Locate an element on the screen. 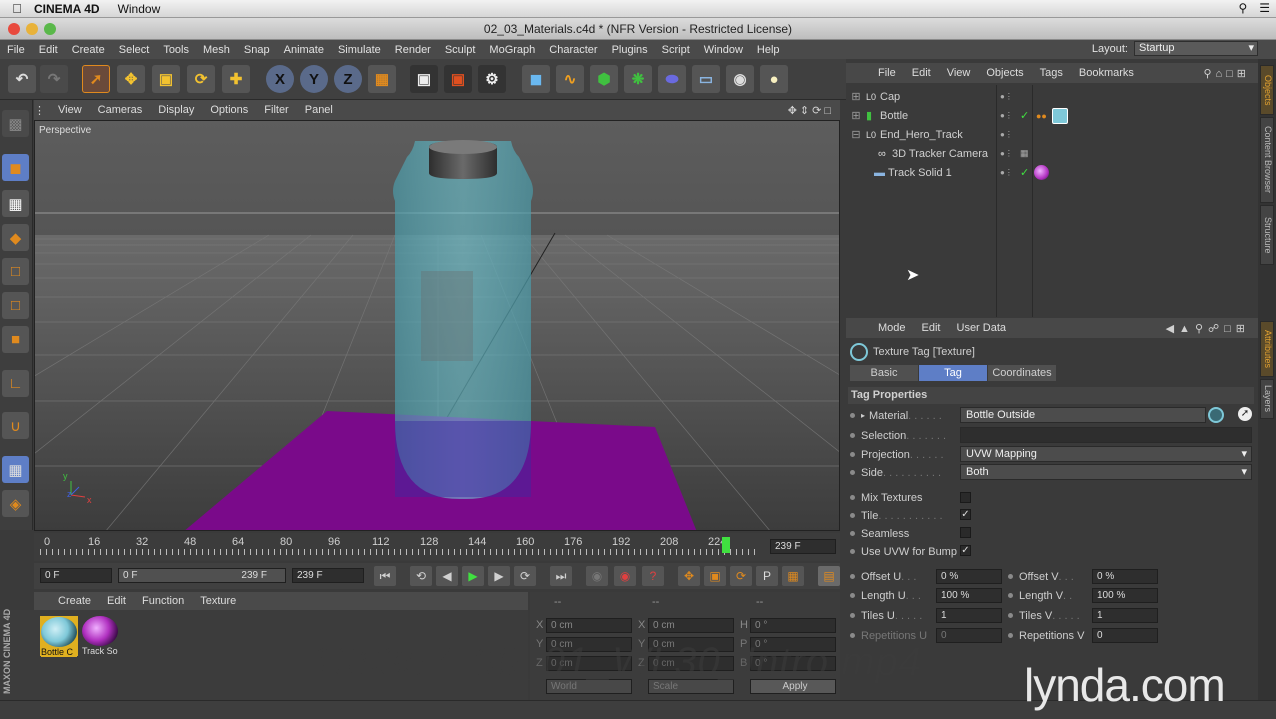 The height and width of the screenshot is (719, 1276). object-row-track-solid: ▬ Track Solid 1 ●⋮ ✓ is located at coordinates (1052, 172).